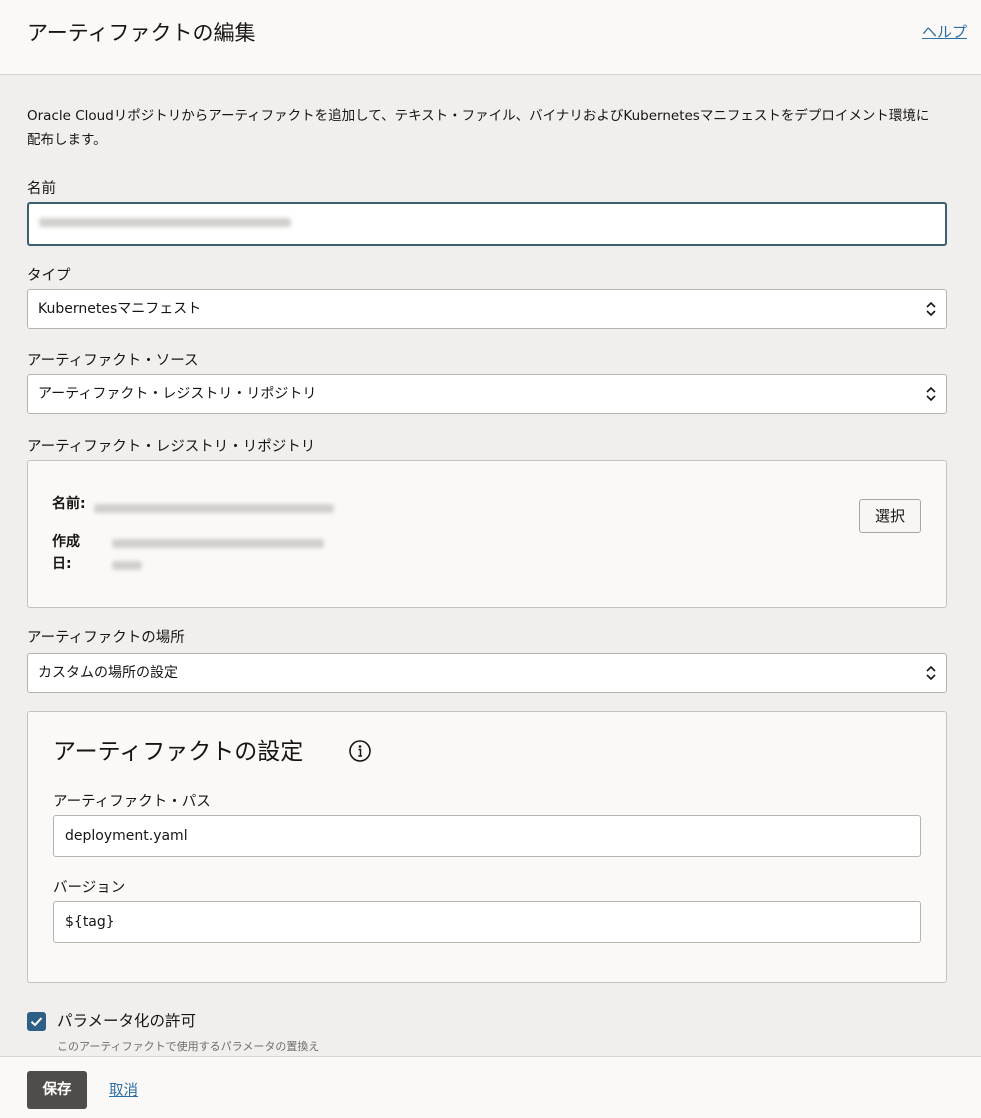 This screenshot has width=981, height=1118. Describe the element at coordinates (188, 1046) in the screenshot. I see `allow-parameterization-help: このアーティファクトで使用するパラメータの置換え` at that location.